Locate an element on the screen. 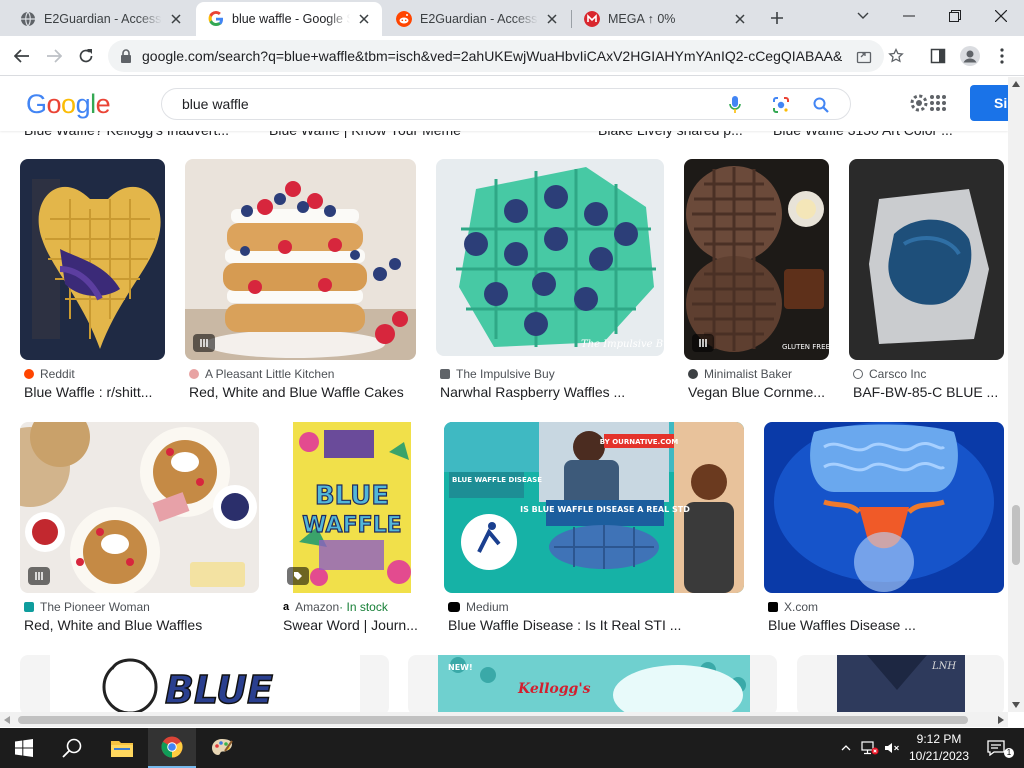  result-source: a Amazon · In stock is located at coordinates (335, 607).